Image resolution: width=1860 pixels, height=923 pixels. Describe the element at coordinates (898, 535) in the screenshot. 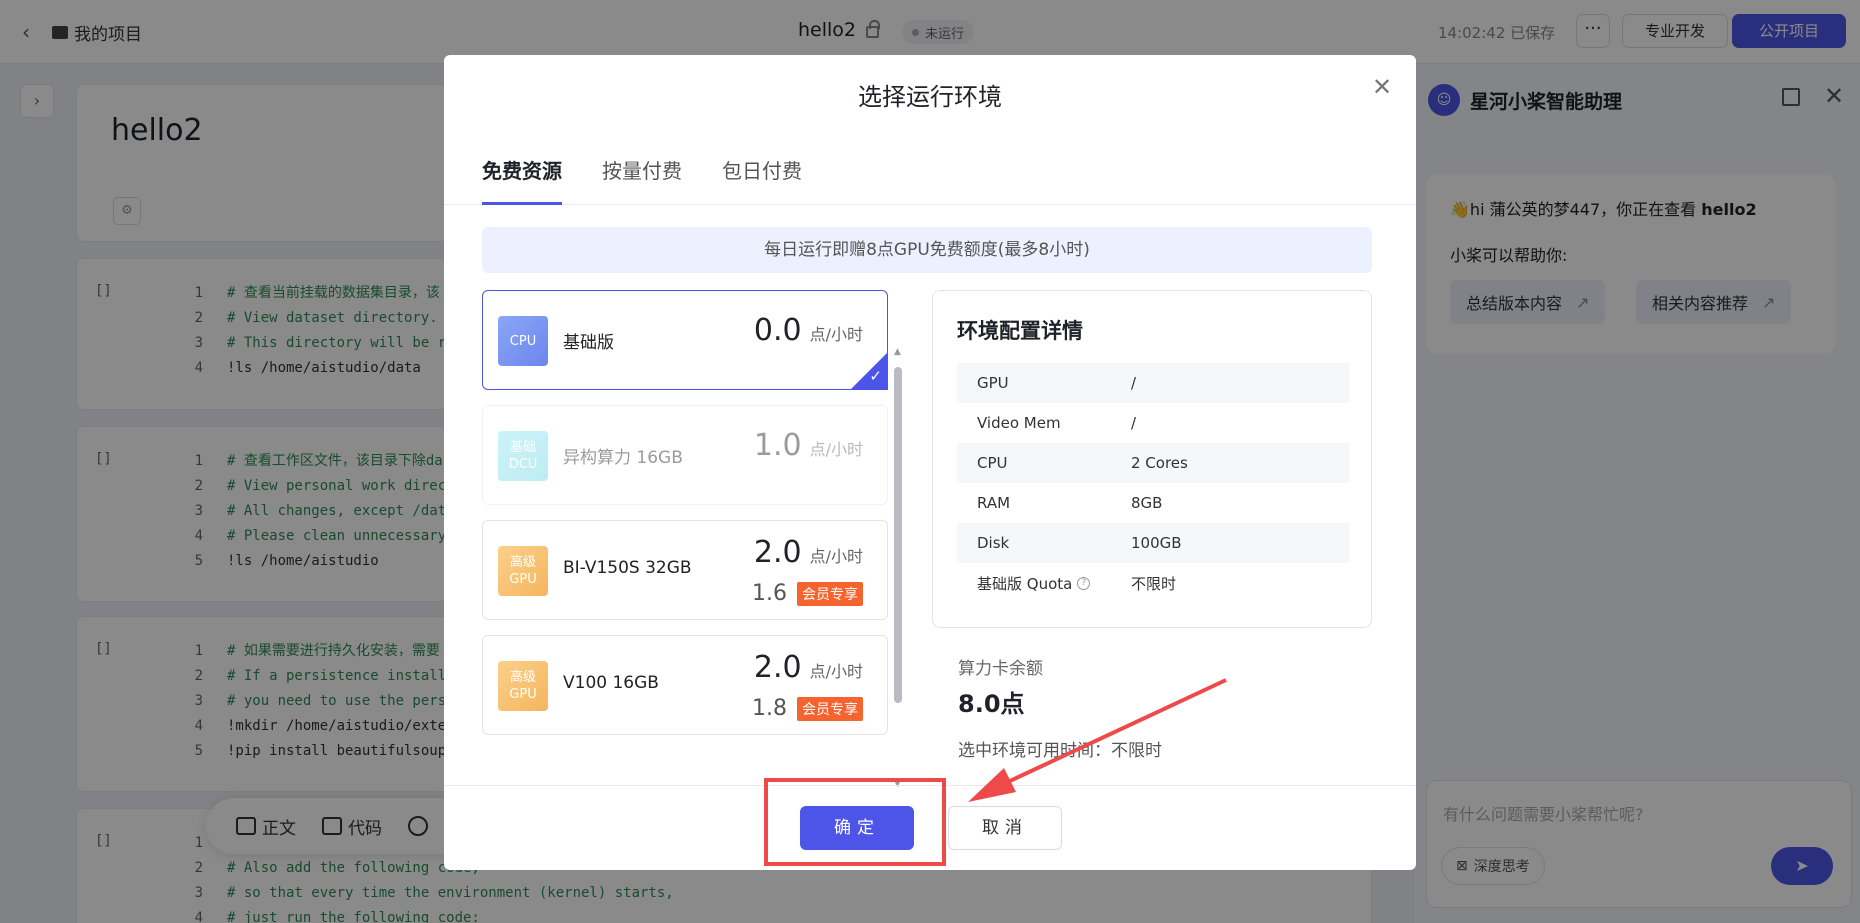

I see `scroll-thumb` at that location.